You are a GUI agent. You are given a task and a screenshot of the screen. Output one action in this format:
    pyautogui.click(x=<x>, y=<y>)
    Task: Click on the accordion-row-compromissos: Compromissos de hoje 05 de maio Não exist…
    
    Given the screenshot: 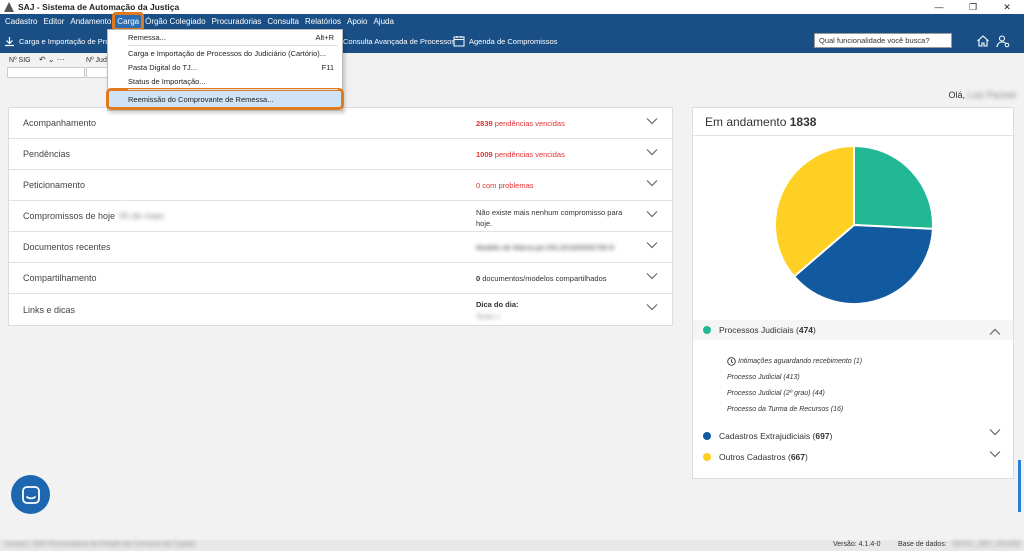 What is the action you would take?
    pyautogui.click(x=340, y=216)
    